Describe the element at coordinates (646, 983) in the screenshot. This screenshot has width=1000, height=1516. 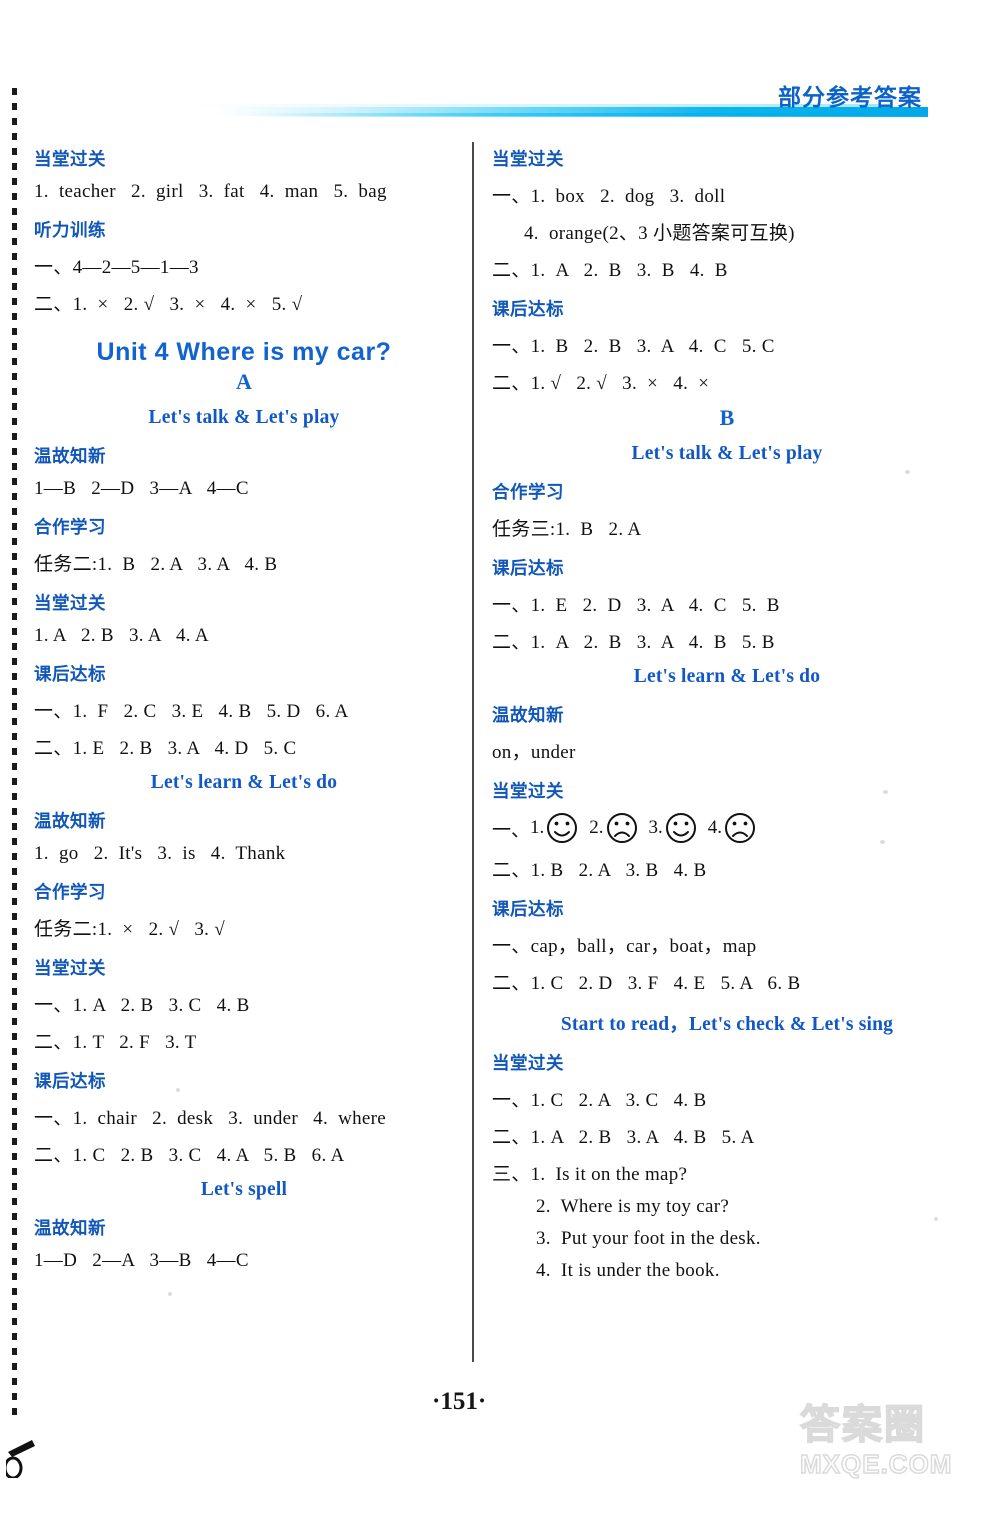
I see `answer-line: 二、1. C 2. D 3. F 4. E 5. A 6. B` at that location.